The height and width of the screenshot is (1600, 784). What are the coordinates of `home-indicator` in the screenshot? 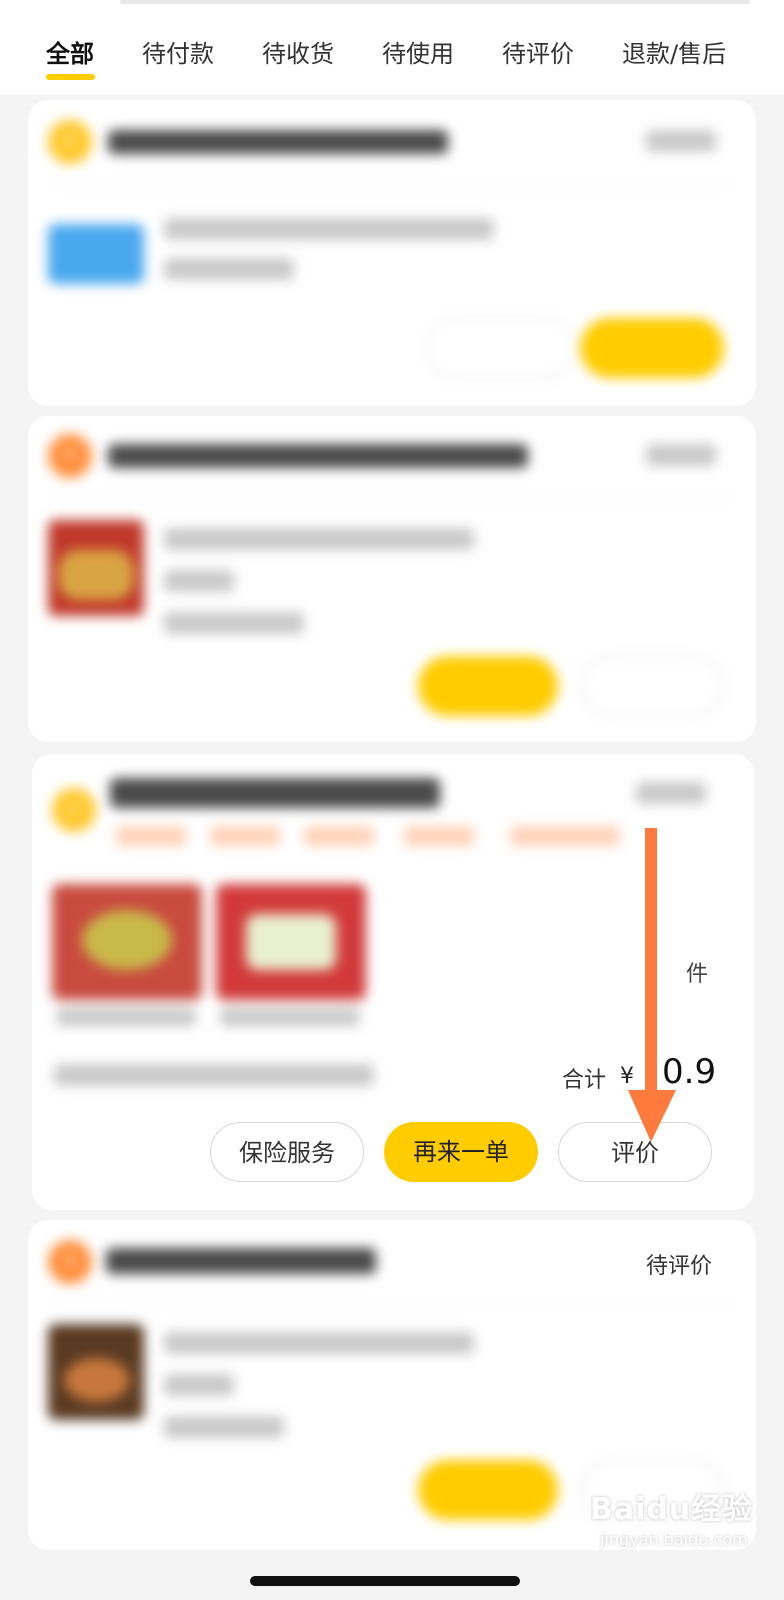 It's located at (385, 1581).